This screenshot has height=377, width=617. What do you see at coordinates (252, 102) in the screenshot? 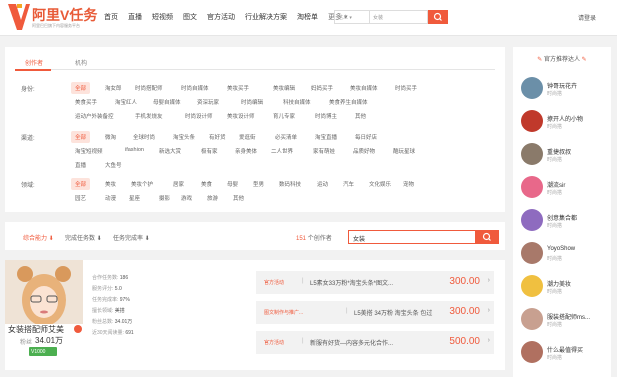
I see `identity-tag: 时尚编辑` at bounding box center [252, 102].